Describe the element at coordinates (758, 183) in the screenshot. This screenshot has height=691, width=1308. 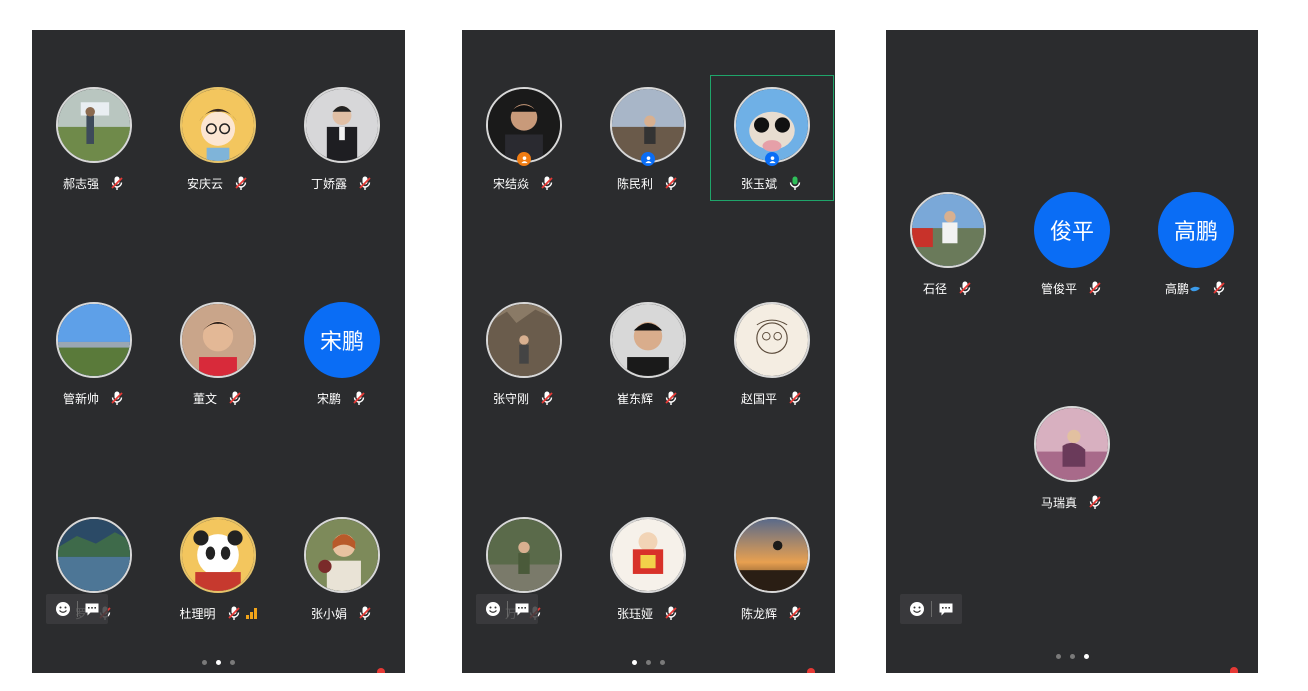
I see `participant-name: 张玉斌` at that location.